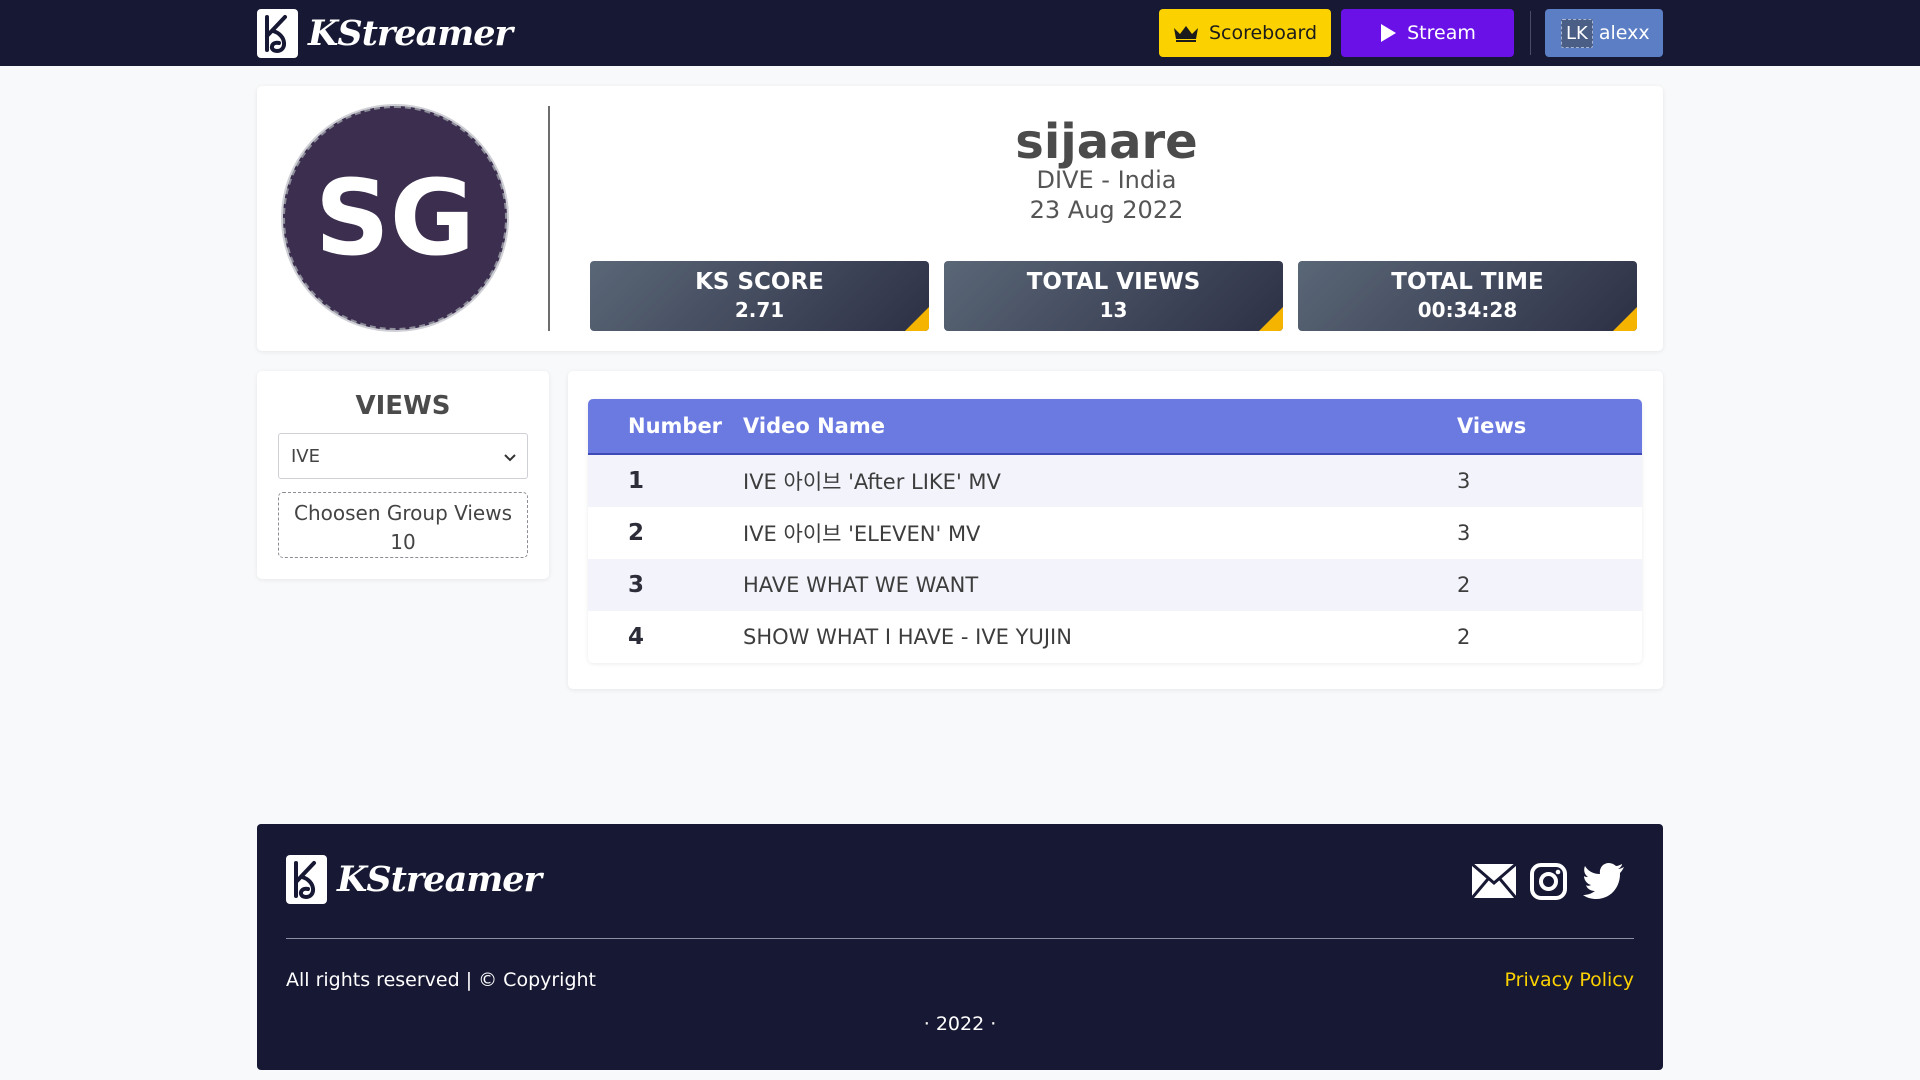 The image size is (1920, 1080). What do you see at coordinates (510, 458) in the screenshot?
I see `chevron-down-icon` at bounding box center [510, 458].